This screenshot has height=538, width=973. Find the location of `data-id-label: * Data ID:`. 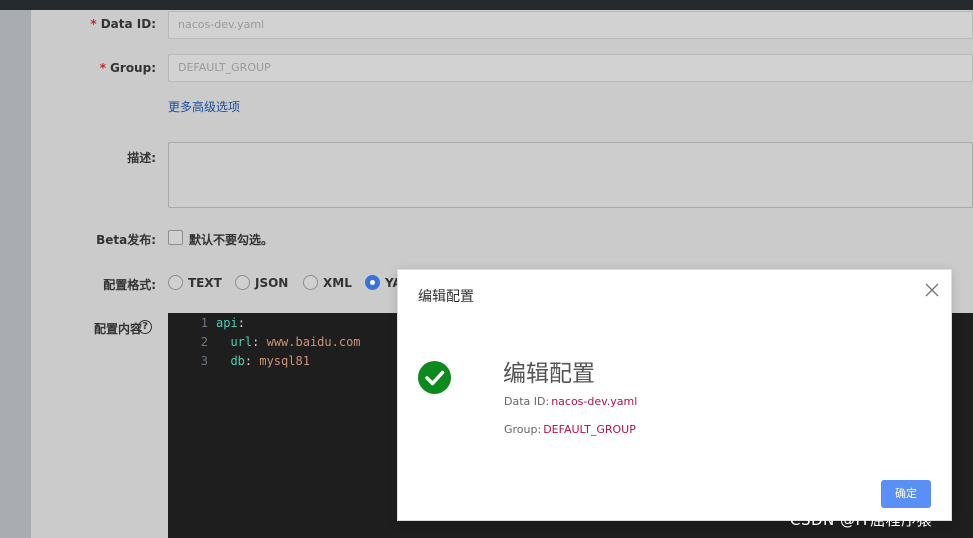

data-id-label: * Data ID: is located at coordinates (123, 24).